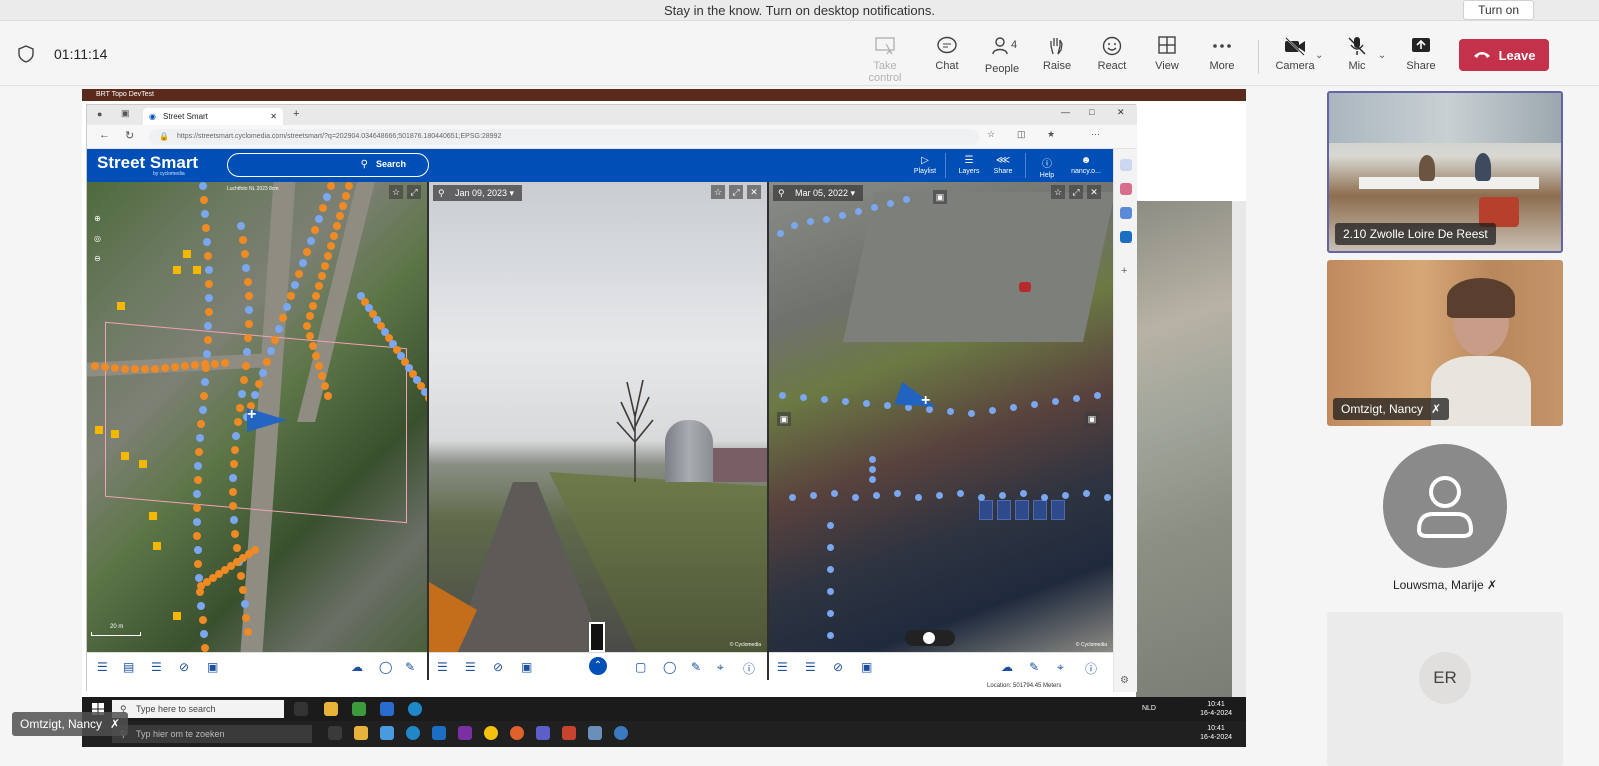  Describe the element at coordinates (940, 197) in the screenshot. I see `compass-icon: ▣` at that location.